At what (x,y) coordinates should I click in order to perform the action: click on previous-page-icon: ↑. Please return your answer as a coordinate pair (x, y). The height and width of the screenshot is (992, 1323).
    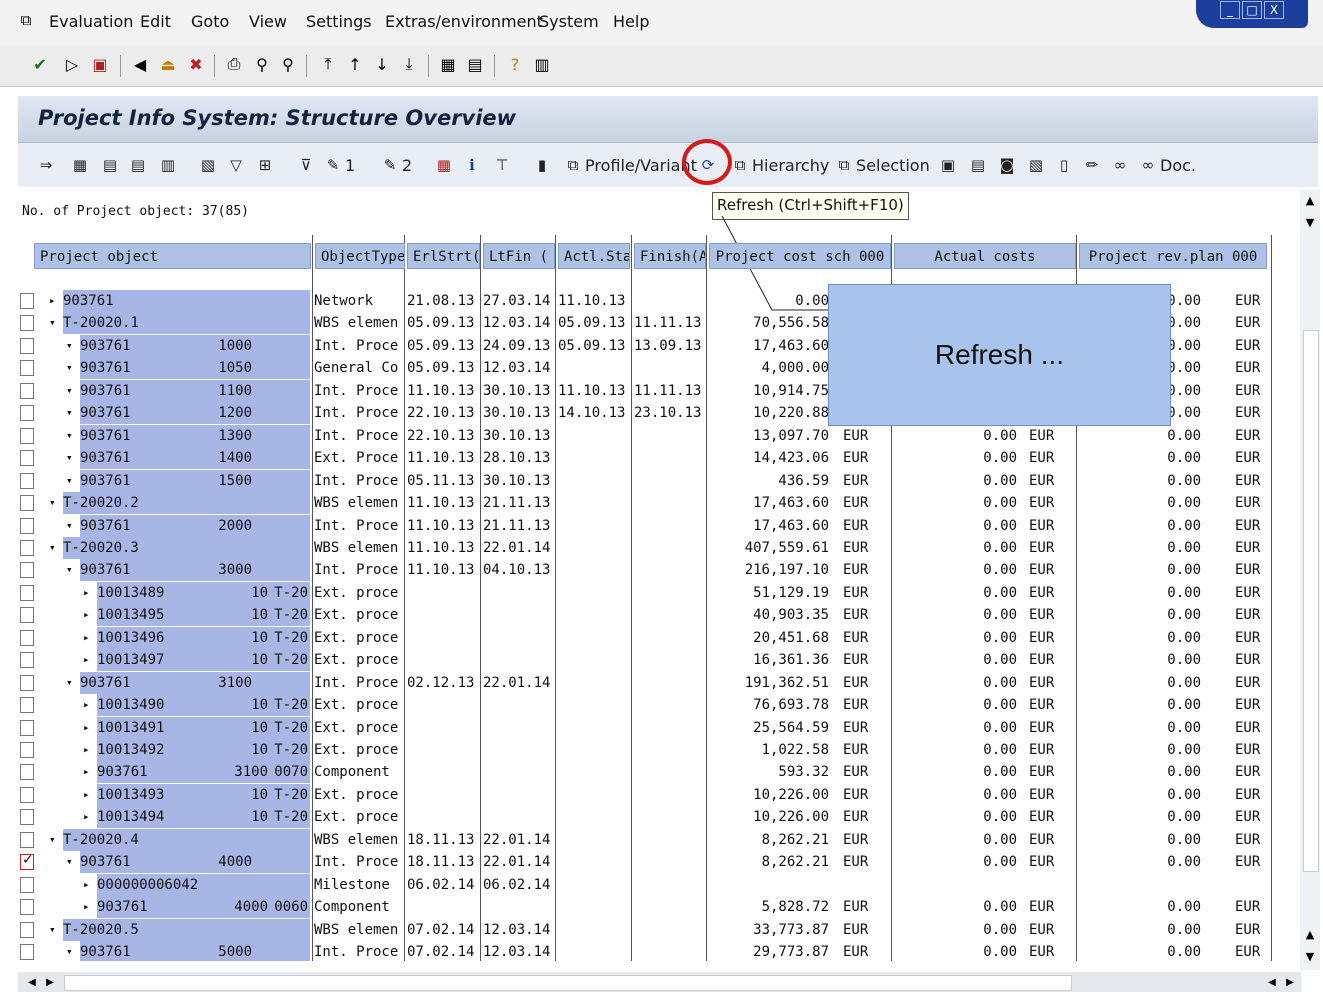
    Looking at the image, I should click on (355, 64).